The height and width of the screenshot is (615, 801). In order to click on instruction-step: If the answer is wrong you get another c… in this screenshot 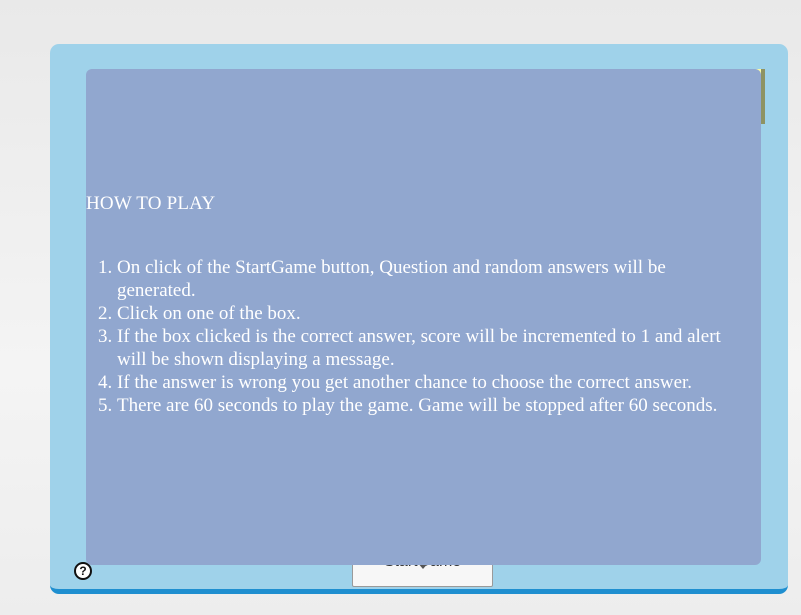, I will do `click(427, 382)`.